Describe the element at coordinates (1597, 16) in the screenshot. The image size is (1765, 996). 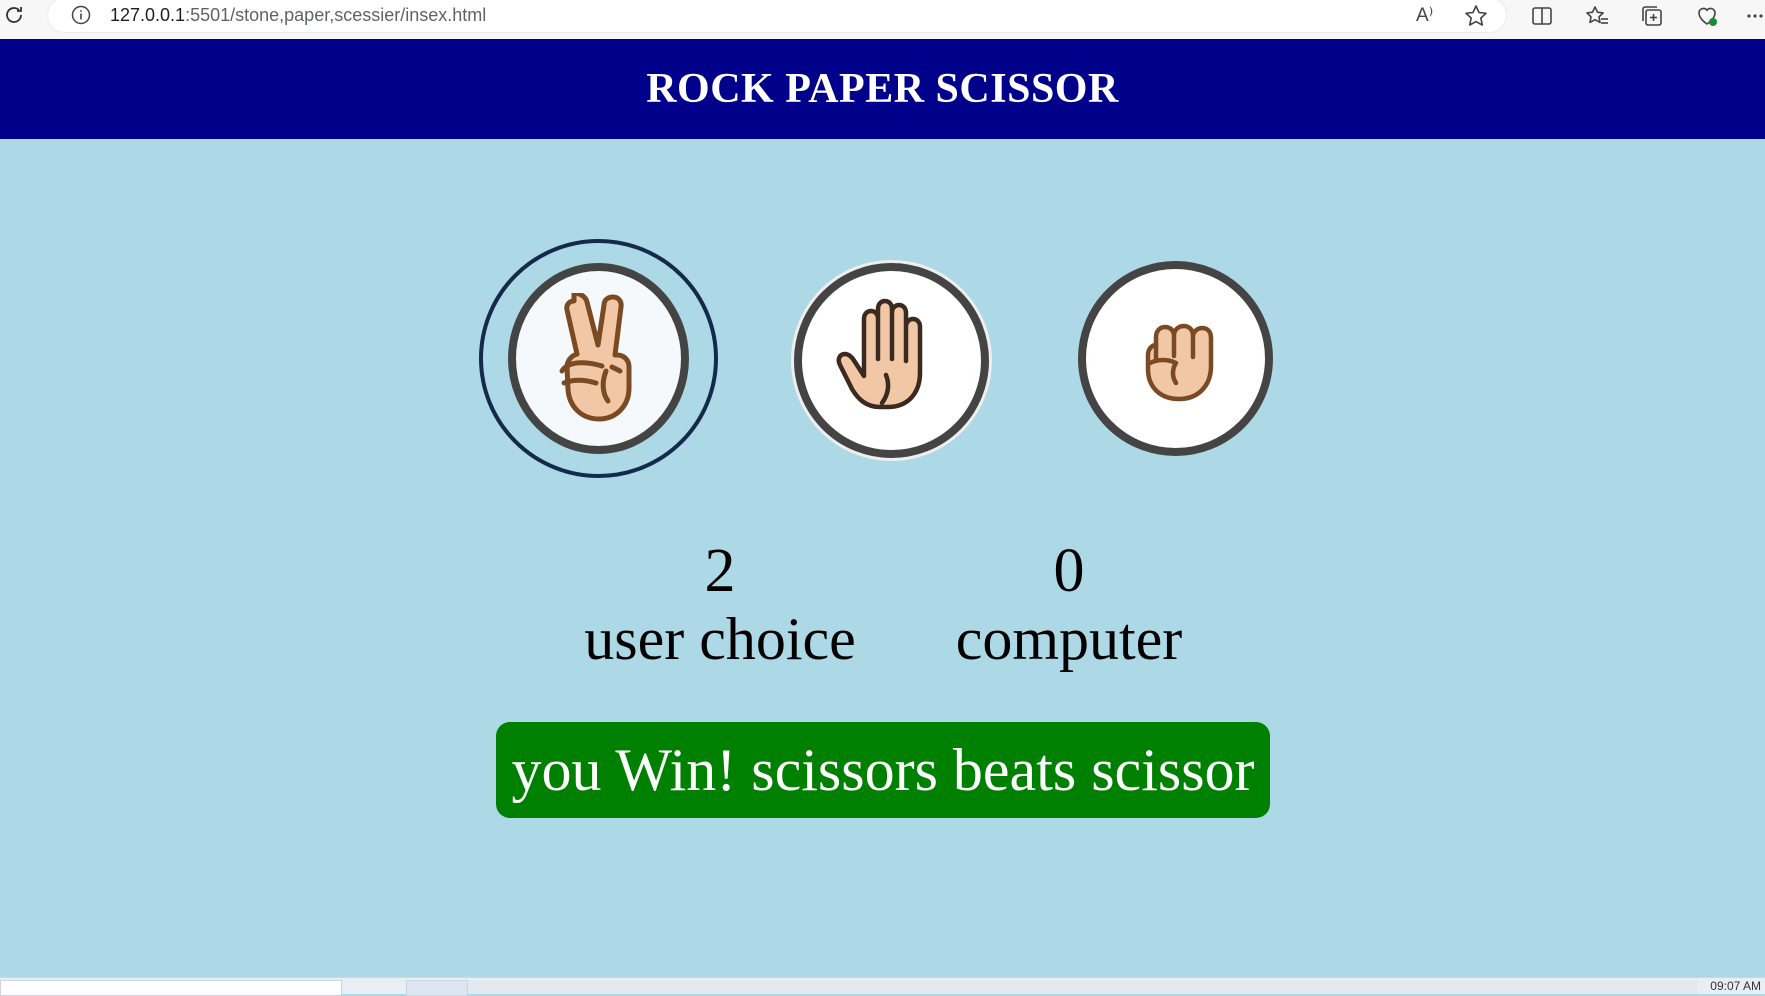
I see `favorites-icon` at that location.